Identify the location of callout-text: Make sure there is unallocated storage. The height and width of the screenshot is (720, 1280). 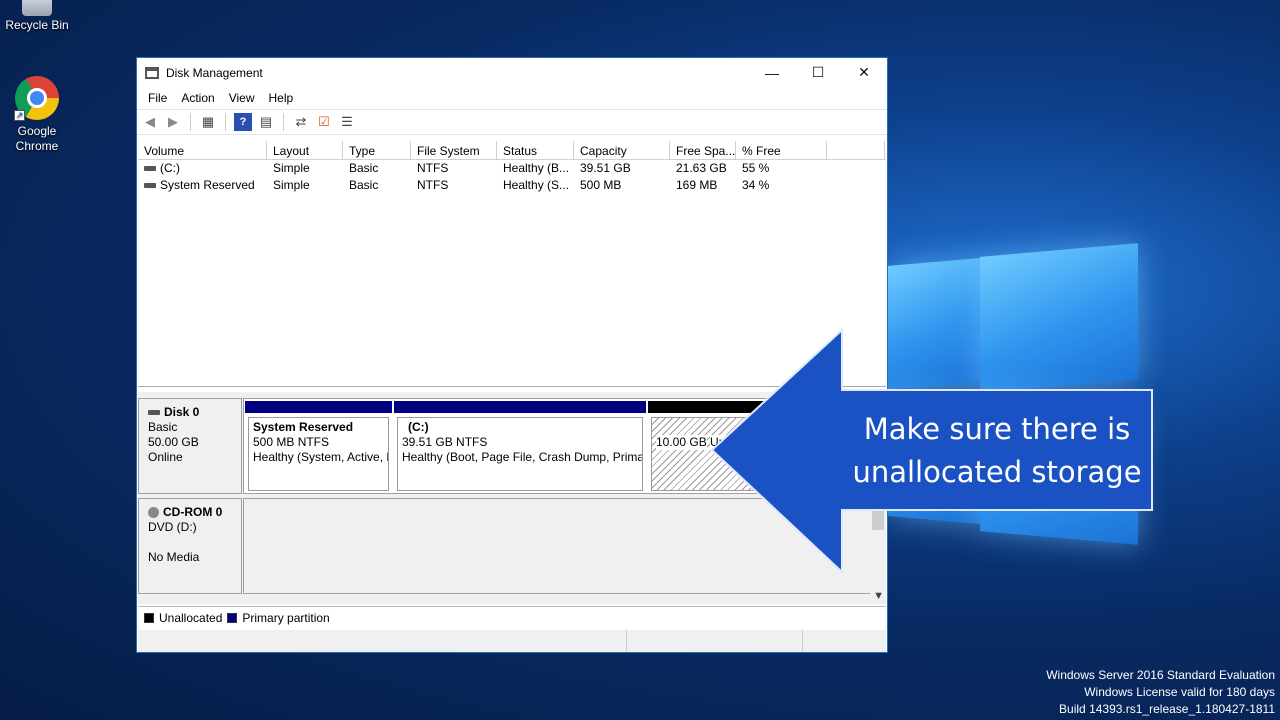
(997, 451).